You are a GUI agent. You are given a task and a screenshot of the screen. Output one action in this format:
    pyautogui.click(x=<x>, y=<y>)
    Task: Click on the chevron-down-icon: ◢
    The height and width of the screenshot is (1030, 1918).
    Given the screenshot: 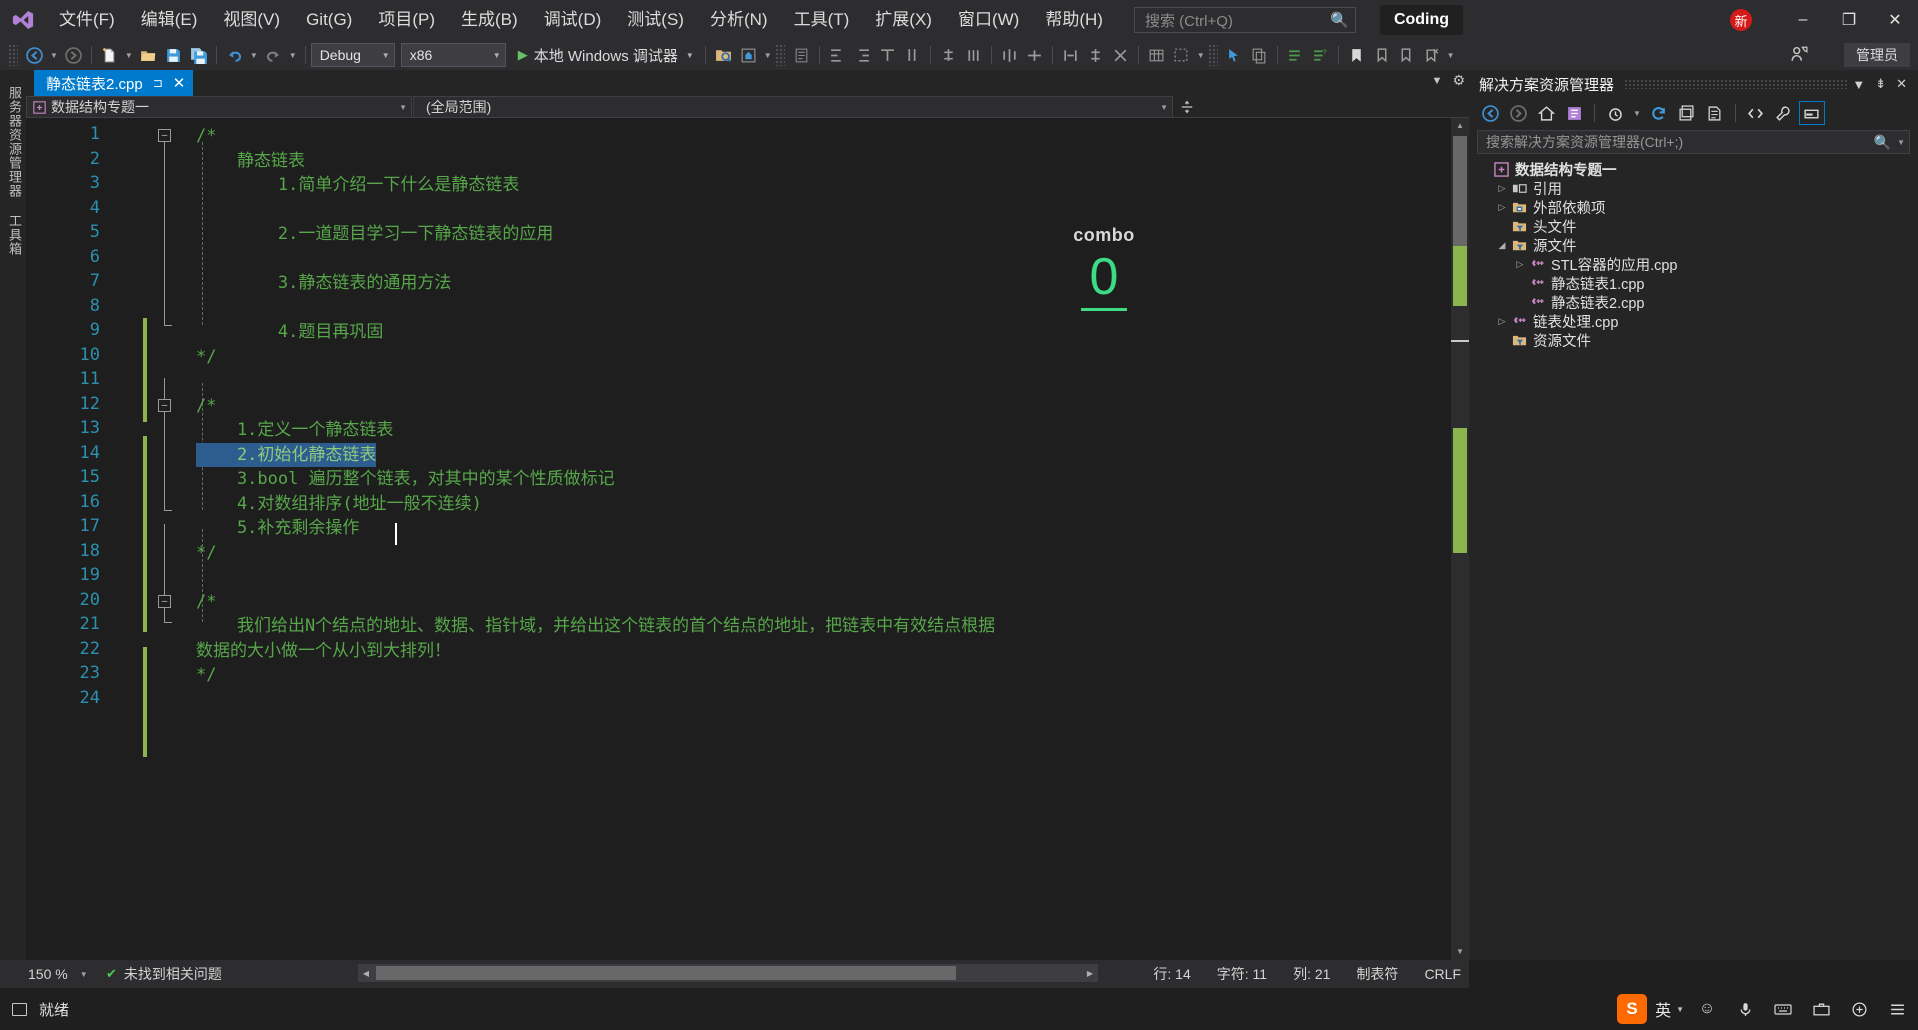 What is the action you would take?
    pyautogui.click(x=1502, y=245)
    